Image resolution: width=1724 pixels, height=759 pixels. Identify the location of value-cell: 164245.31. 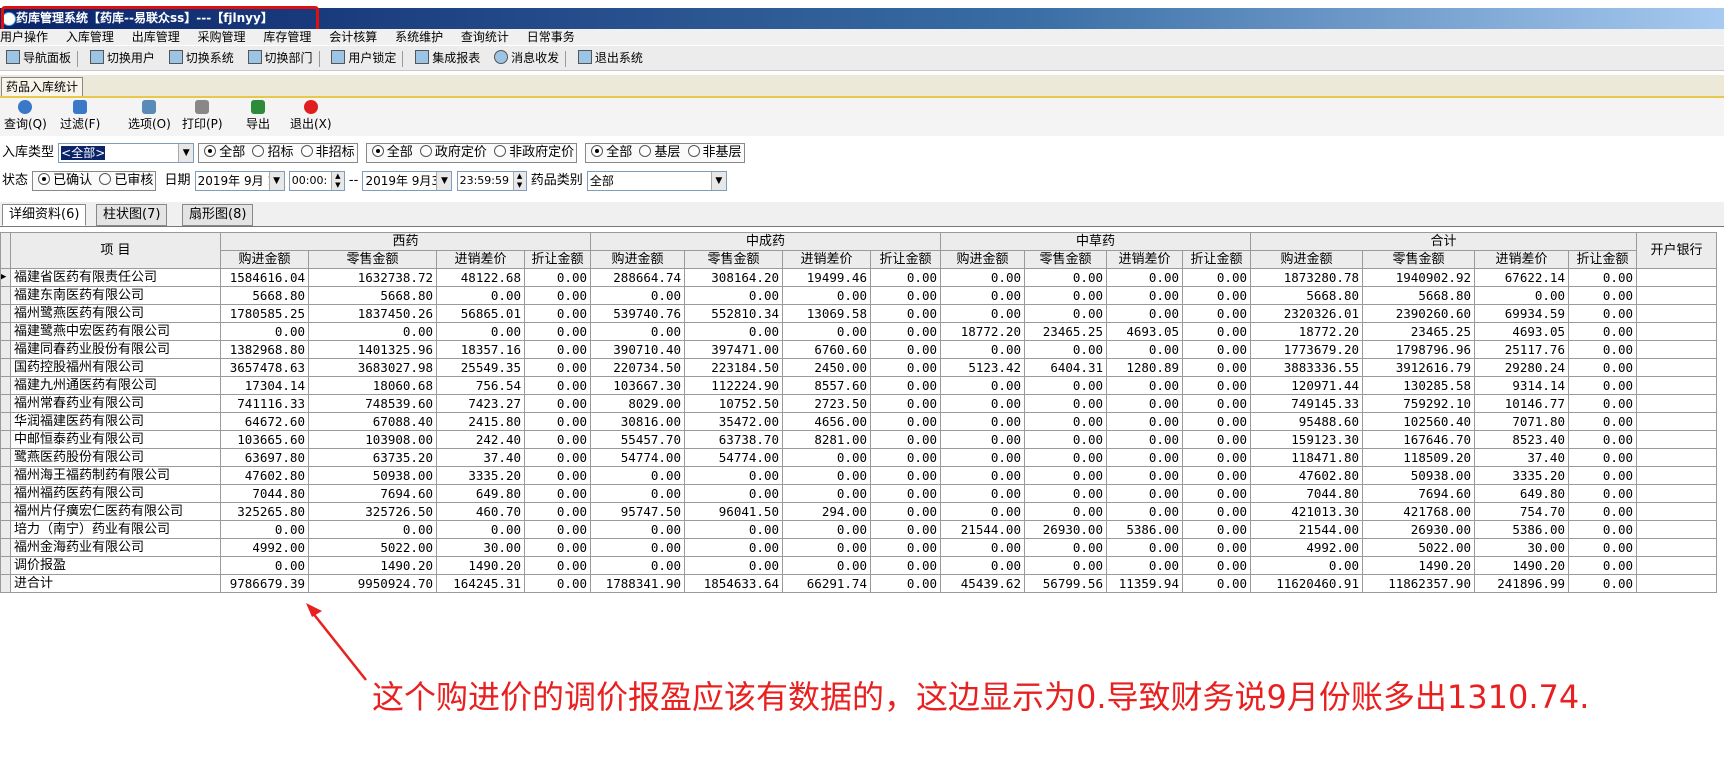
(480, 583).